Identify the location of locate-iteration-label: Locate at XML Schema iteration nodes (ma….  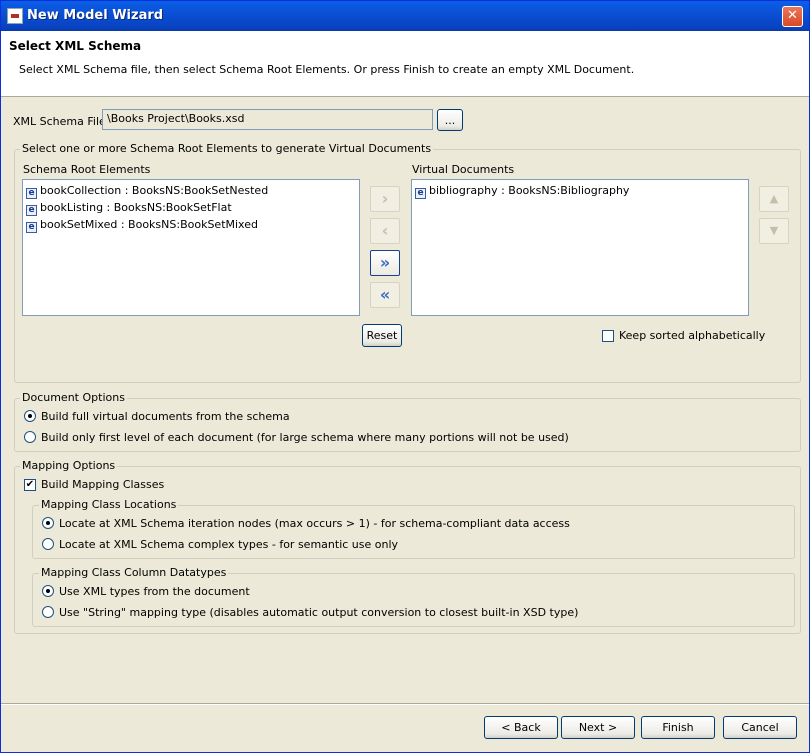
(314, 523).